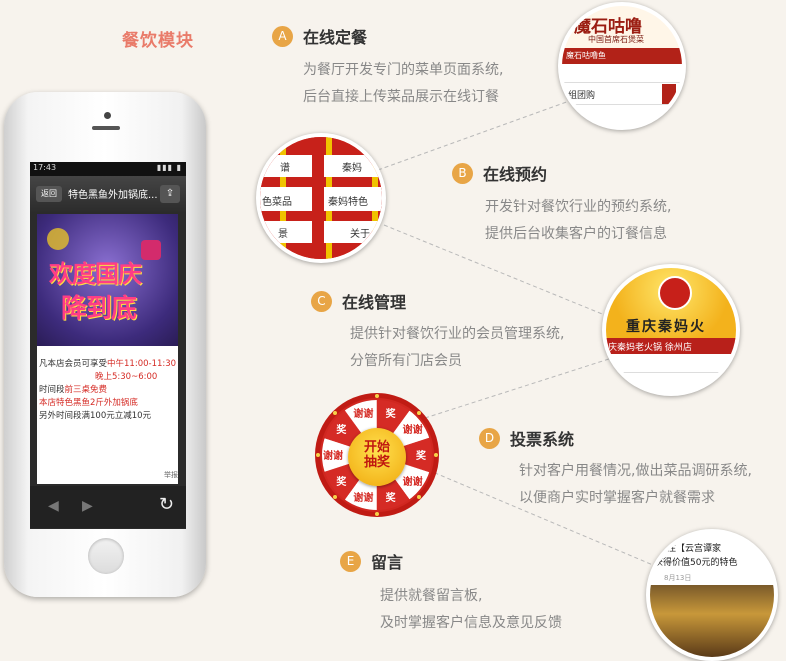  I want to click on bubble-b-cell-2: 秦妈, so click(352, 168).